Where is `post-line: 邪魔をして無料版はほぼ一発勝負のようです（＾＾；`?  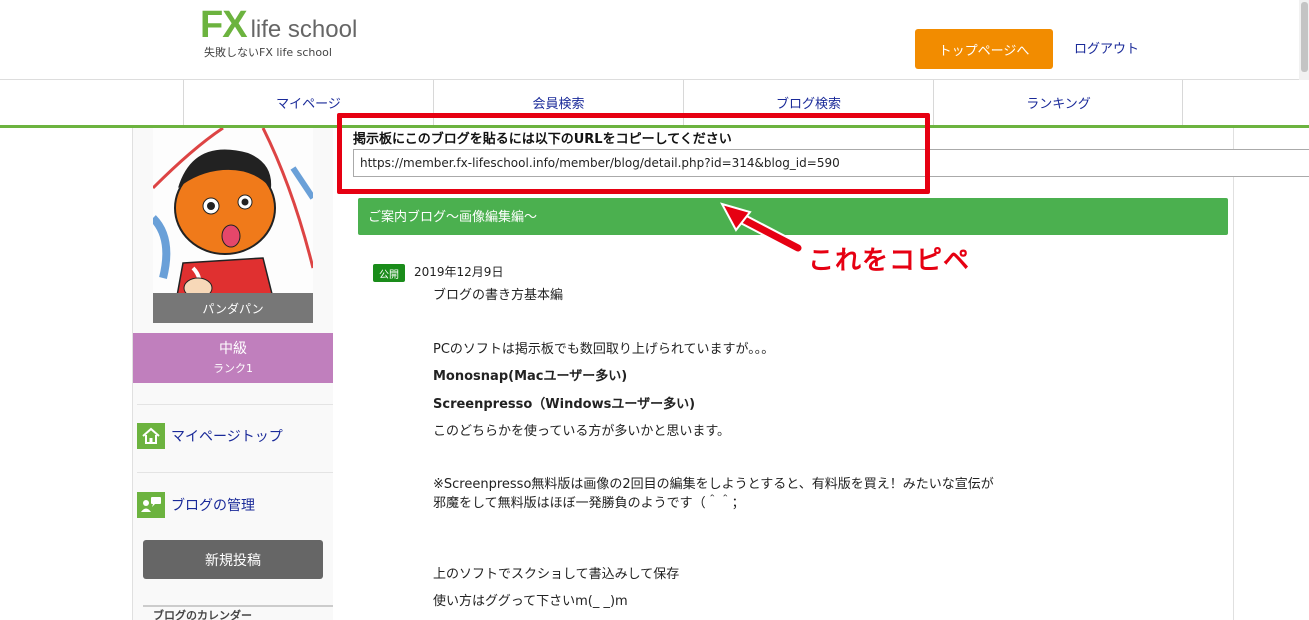
post-line: 邪魔をして無料版はほぼ一発勝負のようです（＾＾； is located at coordinates (589, 503).